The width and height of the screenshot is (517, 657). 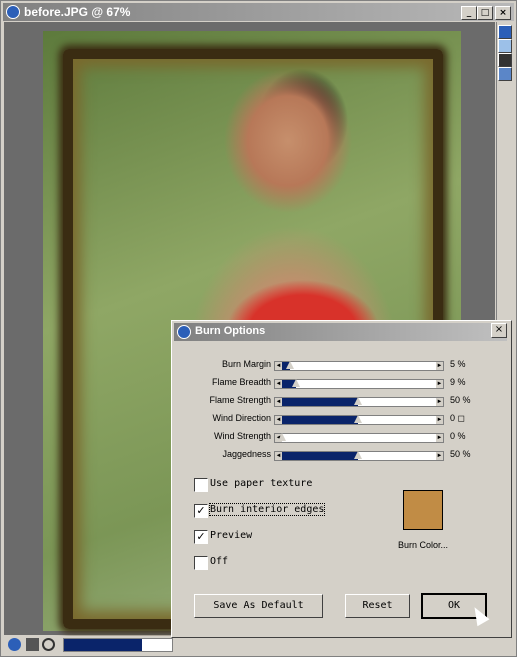 I want to click on slider-label: Flame Strength, so click(x=240, y=400).